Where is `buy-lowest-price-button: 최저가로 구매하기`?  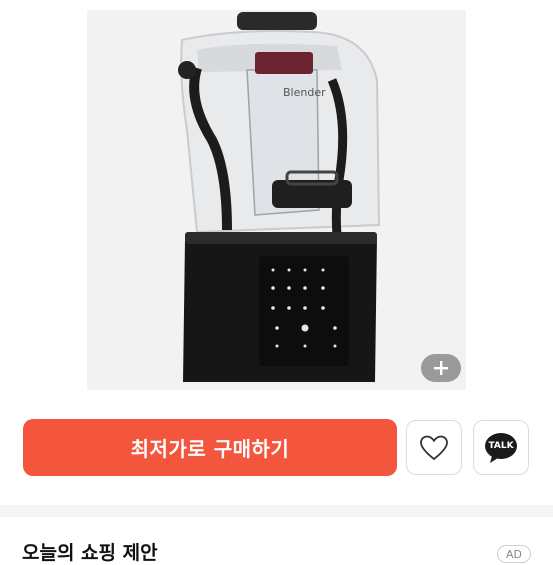
buy-lowest-price-button: 최저가로 구매하기 is located at coordinates (210, 447).